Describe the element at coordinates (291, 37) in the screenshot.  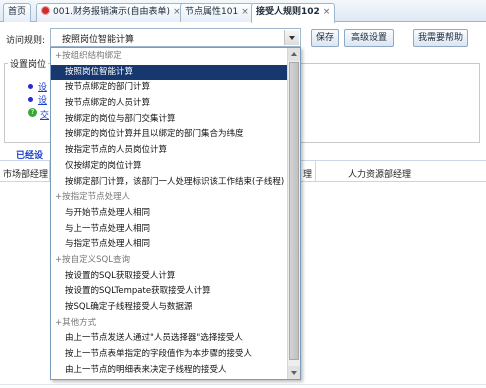
I see `chevron-down-icon` at that location.